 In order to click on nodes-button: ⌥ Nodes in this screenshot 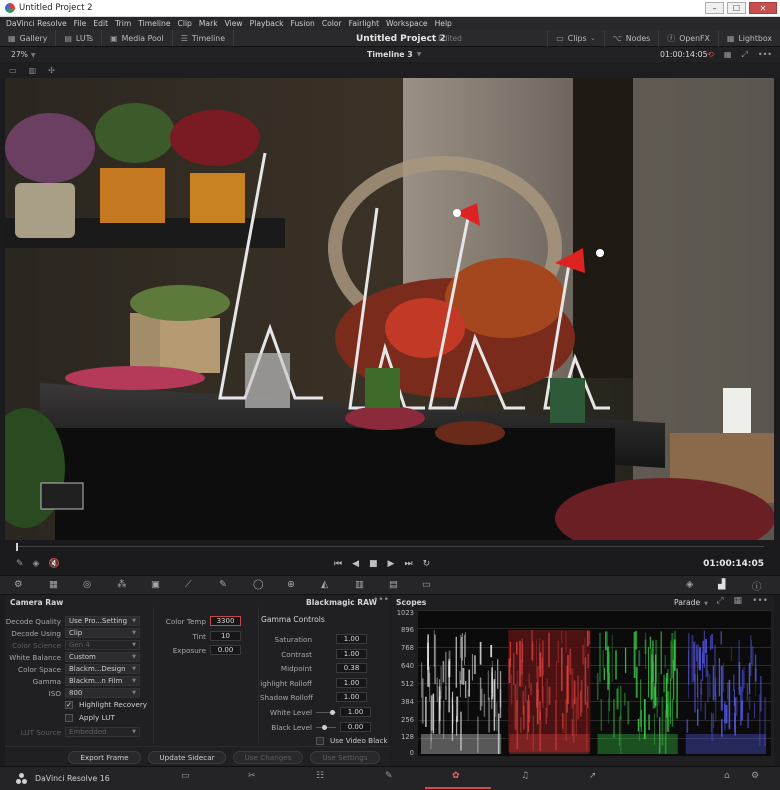, I will do `click(631, 38)`.